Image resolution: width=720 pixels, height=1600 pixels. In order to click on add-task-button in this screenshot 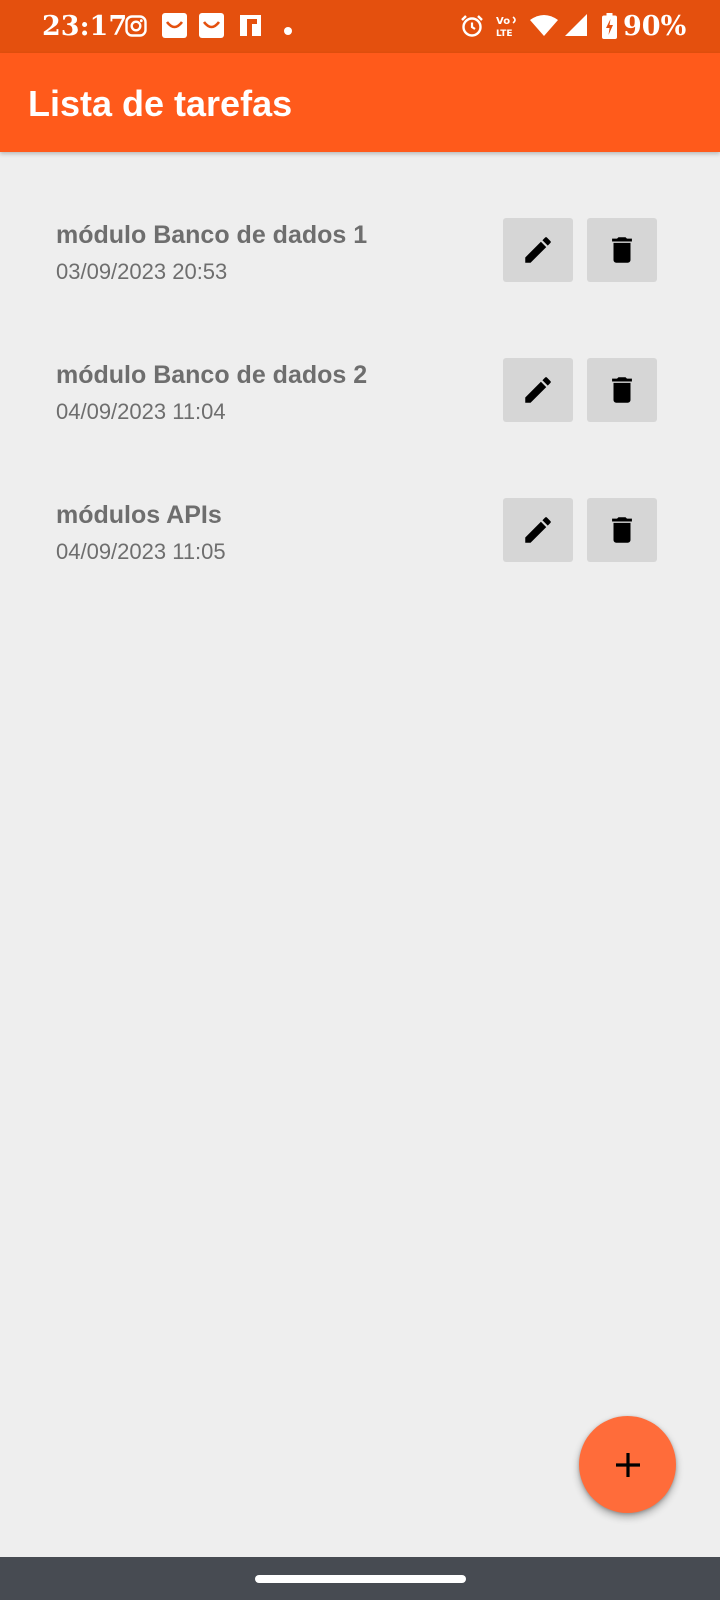, I will do `click(627, 1464)`.